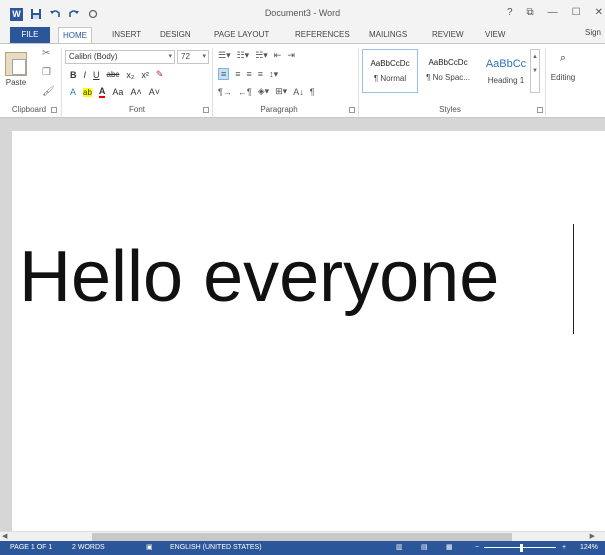 The height and width of the screenshot is (555, 605). Describe the element at coordinates (237, 74) in the screenshot. I see `align-center-icon: ≡` at that location.